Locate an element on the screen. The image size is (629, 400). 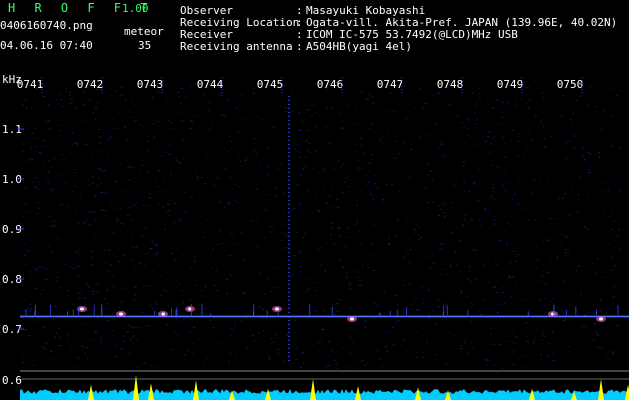
meteor-echo-core is located at coordinates (352, 319).